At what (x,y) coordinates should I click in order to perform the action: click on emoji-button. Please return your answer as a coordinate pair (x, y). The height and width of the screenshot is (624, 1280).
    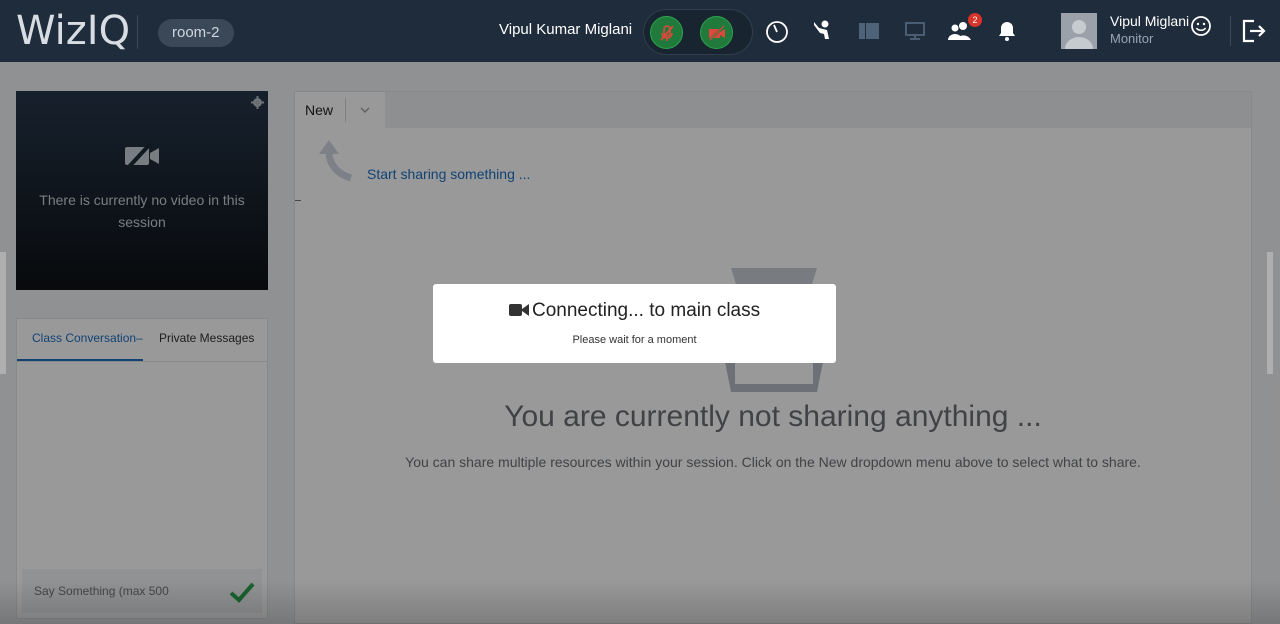
    Looking at the image, I should click on (1201, 28).